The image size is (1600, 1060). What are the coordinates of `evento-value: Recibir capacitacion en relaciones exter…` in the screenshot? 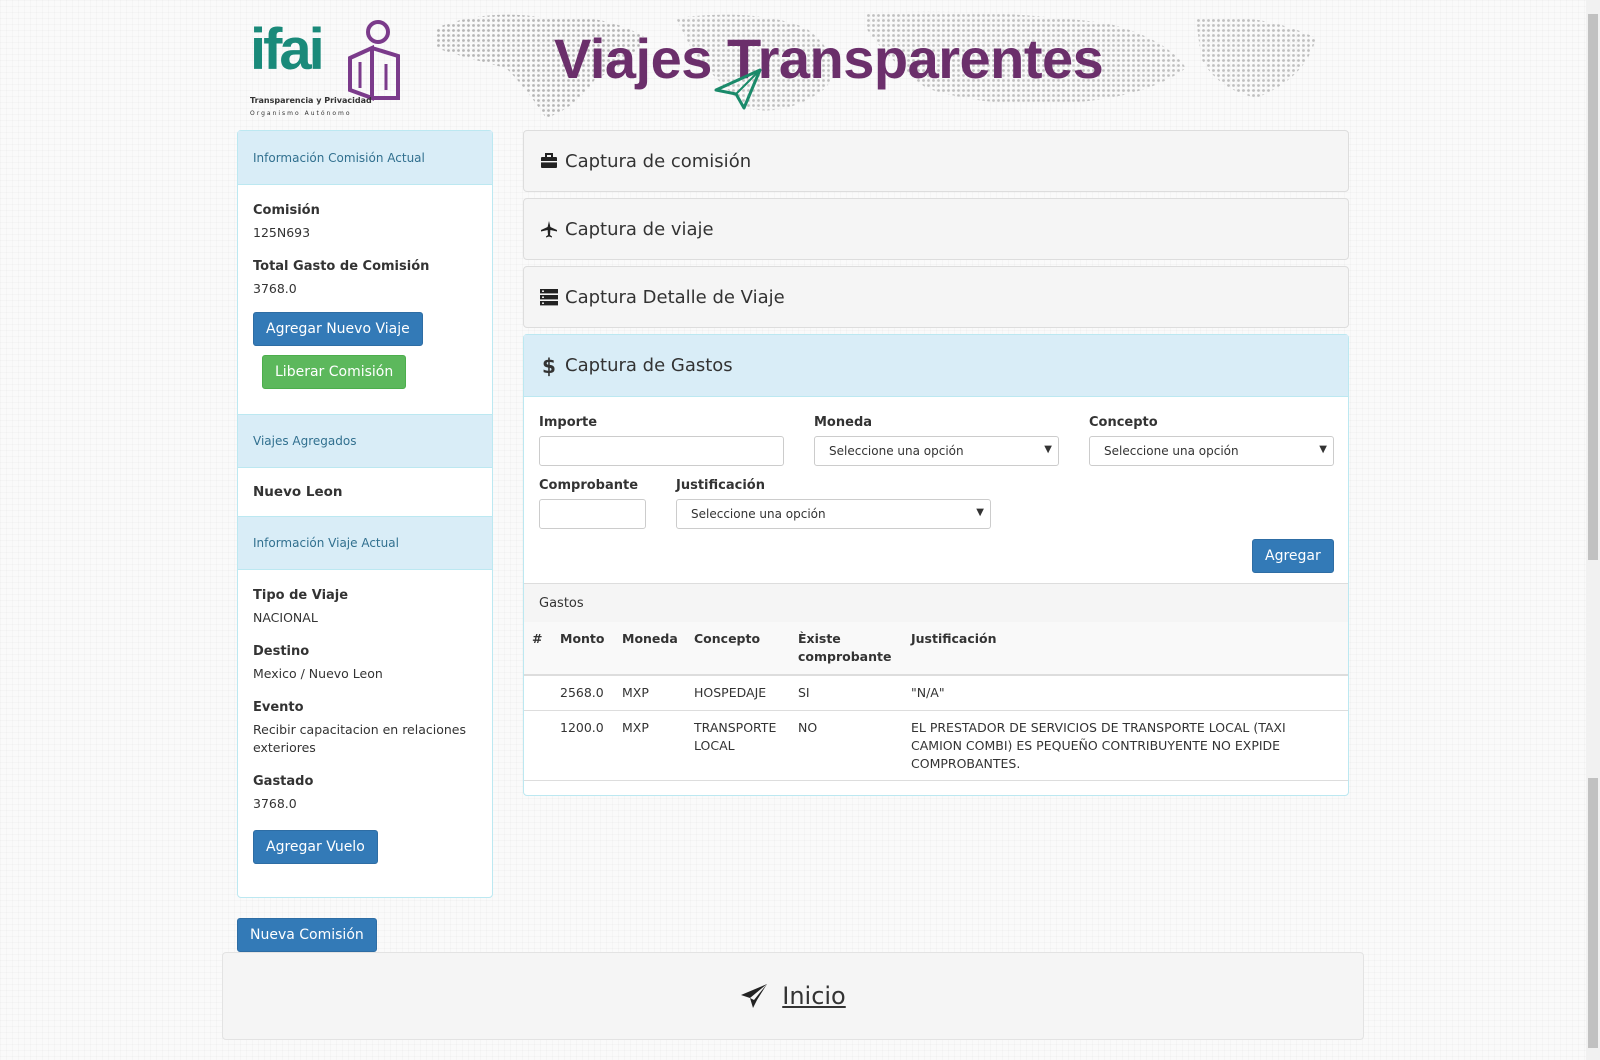 It's located at (359, 738).